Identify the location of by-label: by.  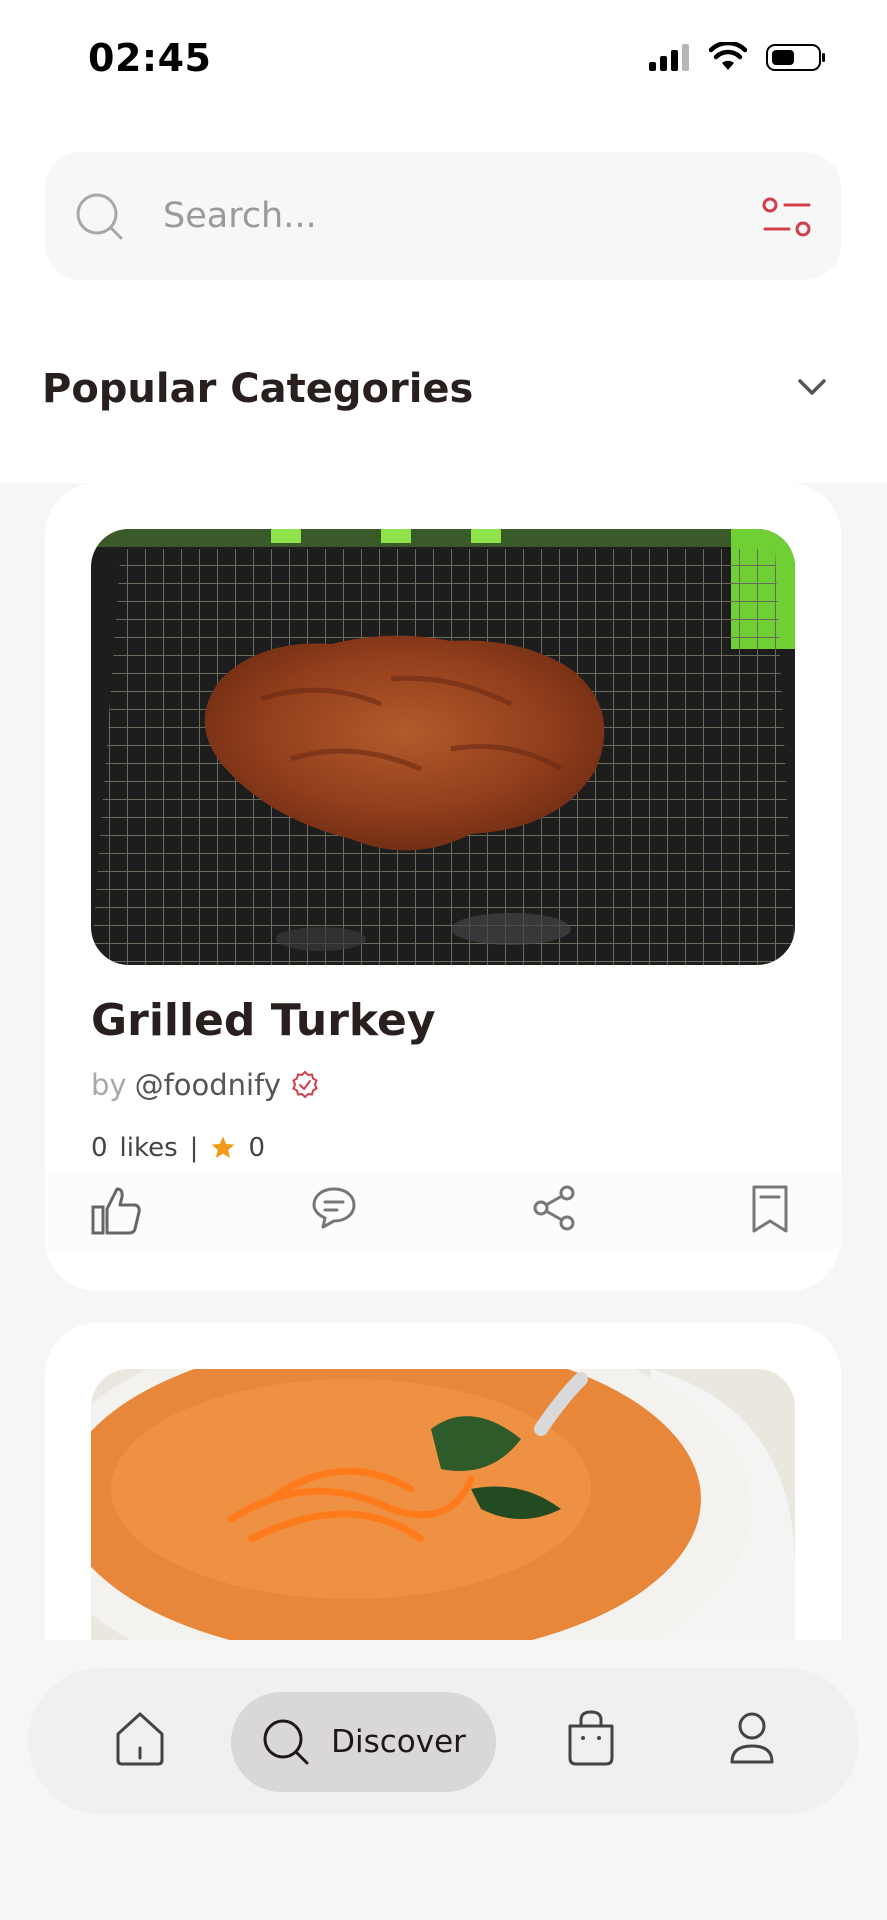
(109, 1085).